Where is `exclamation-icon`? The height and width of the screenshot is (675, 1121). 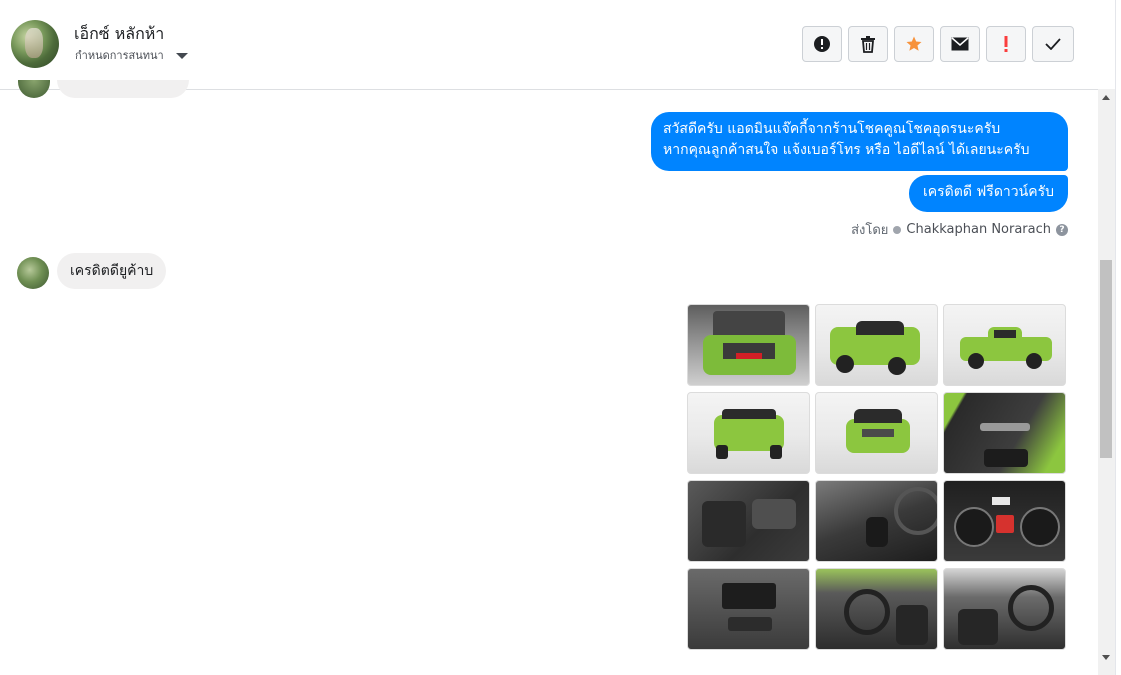 exclamation-icon is located at coordinates (1006, 44).